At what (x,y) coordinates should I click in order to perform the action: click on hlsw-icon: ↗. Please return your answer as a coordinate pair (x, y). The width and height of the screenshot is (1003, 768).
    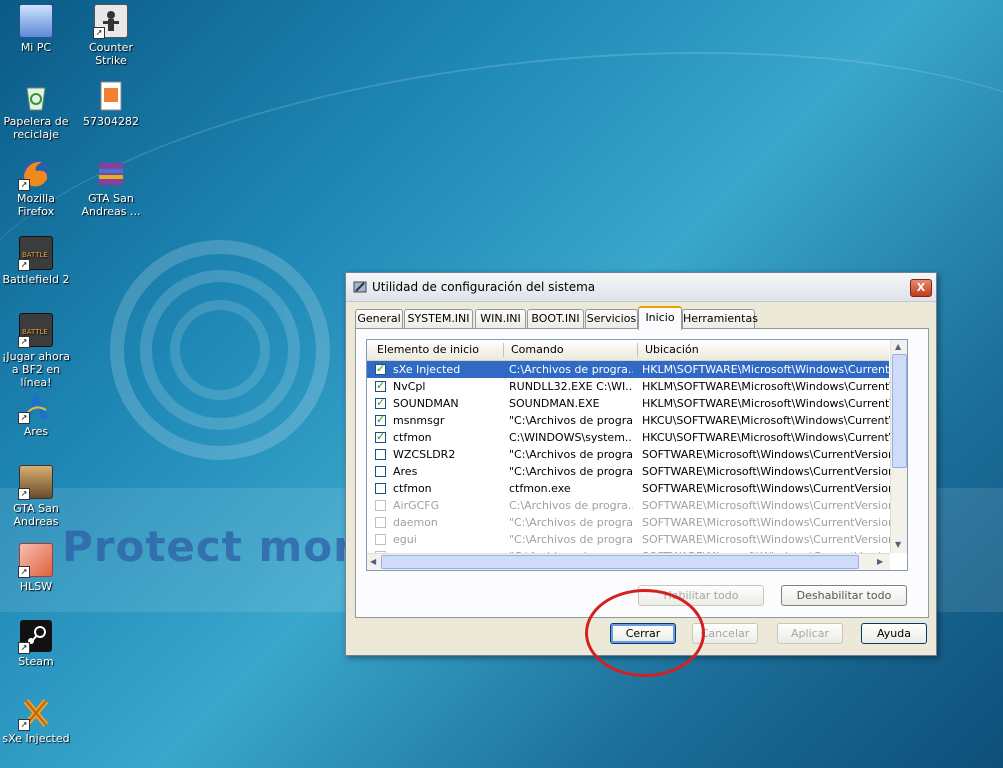
    Looking at the image, I should click on (35, 560).